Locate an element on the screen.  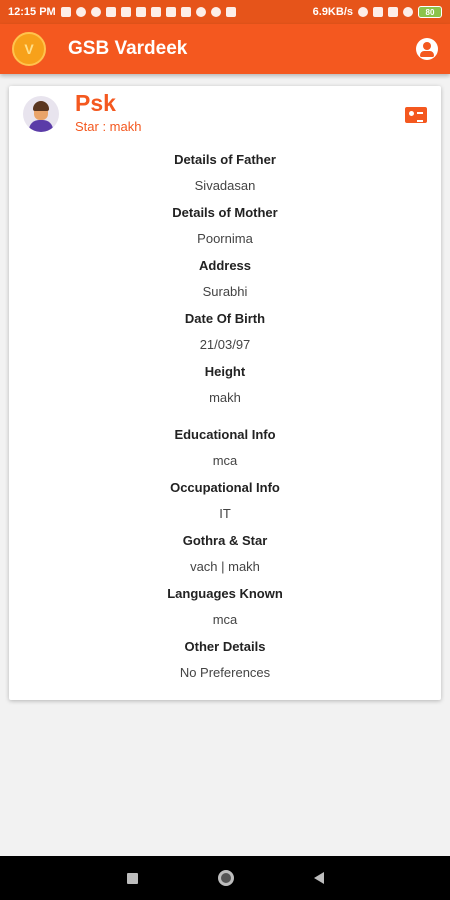
alarm-icon is located at coordinates (363, 12).